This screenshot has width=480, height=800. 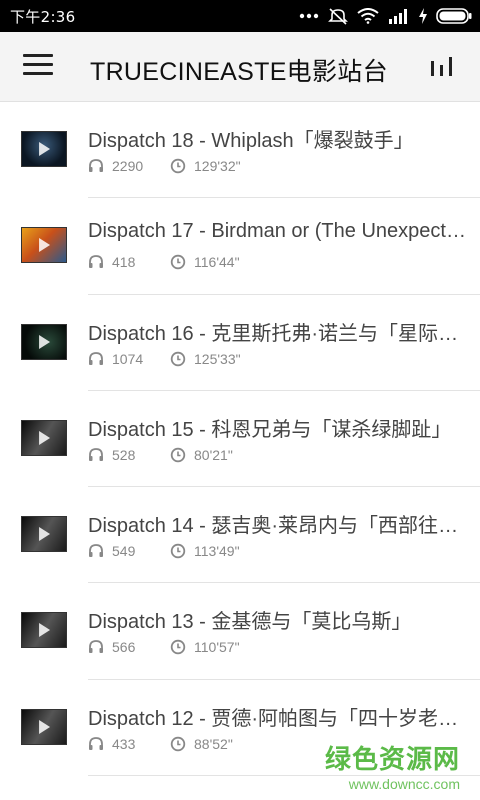 I want to click on episode-meta: 418 116'44", so click(x=164, y=262).